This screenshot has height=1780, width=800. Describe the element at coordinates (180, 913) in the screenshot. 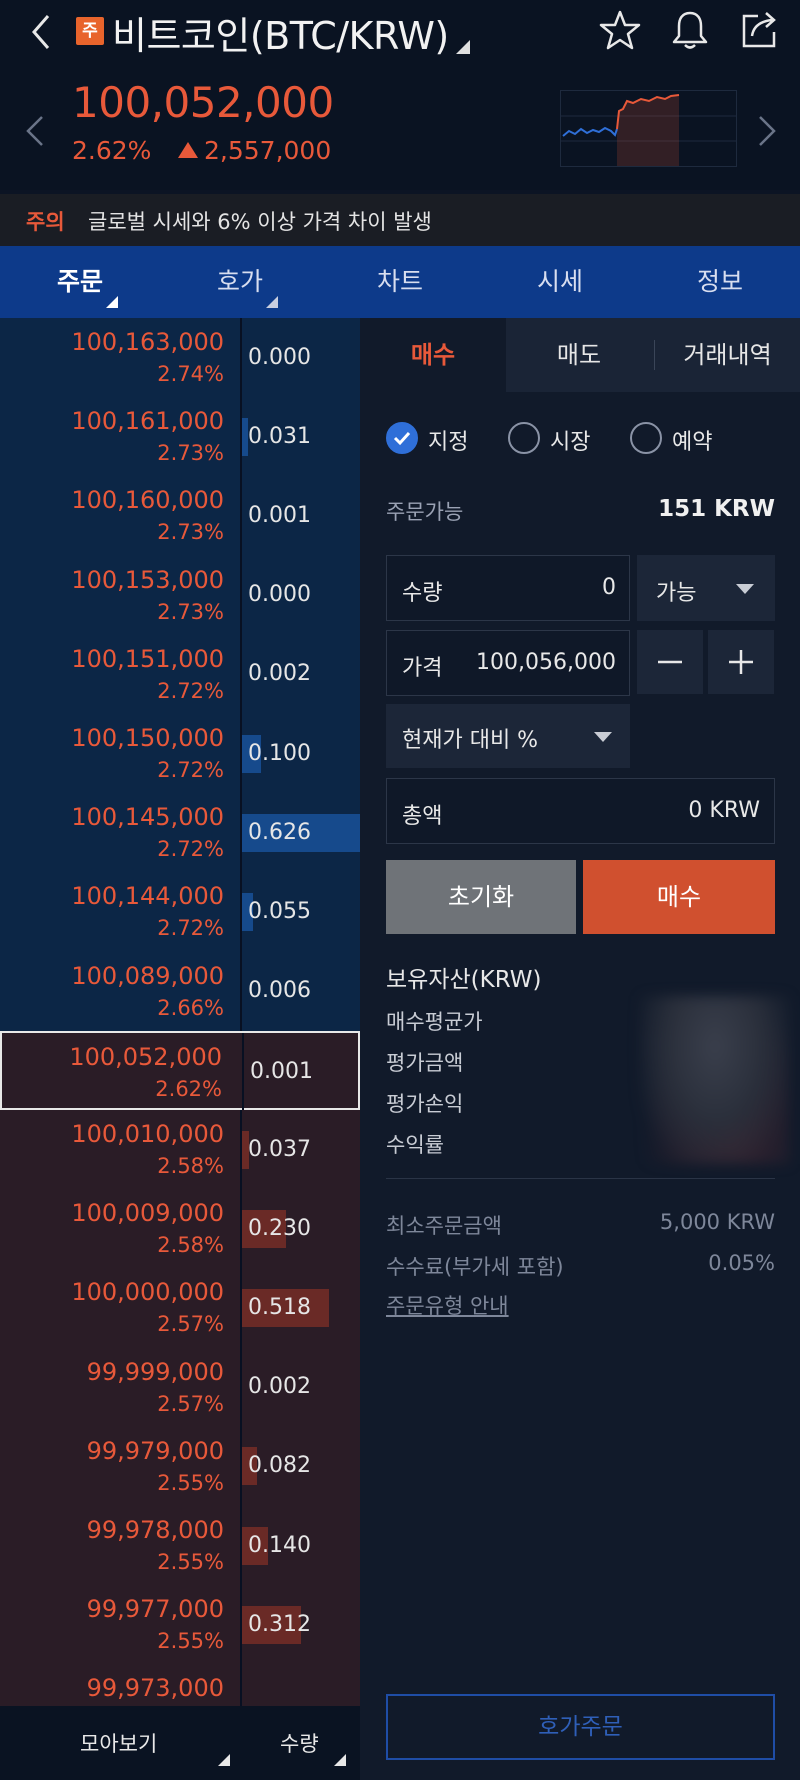

I see `order-book-row-ask: 100,144,000 2.72% 0.055` at that location.